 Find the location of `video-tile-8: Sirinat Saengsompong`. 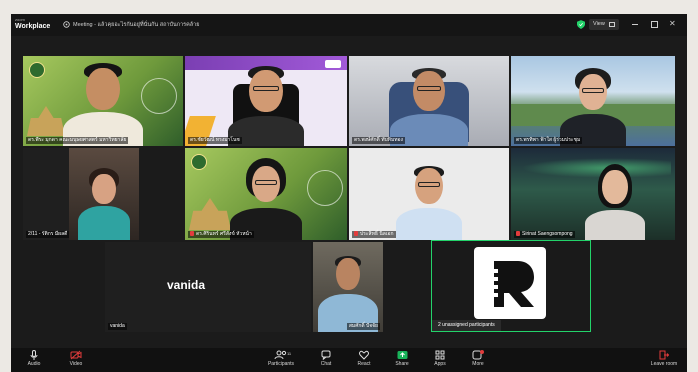

video-tile-8: Sirinat Saengsompong is located at coordinates (593, 194).